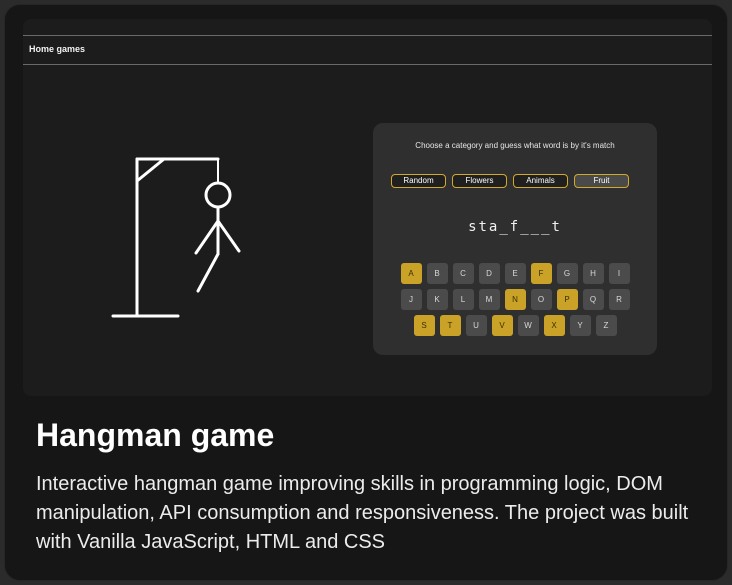 This screenshot has height=585, width=732. I want to click on hangman-right-arm, so click(228, 236).